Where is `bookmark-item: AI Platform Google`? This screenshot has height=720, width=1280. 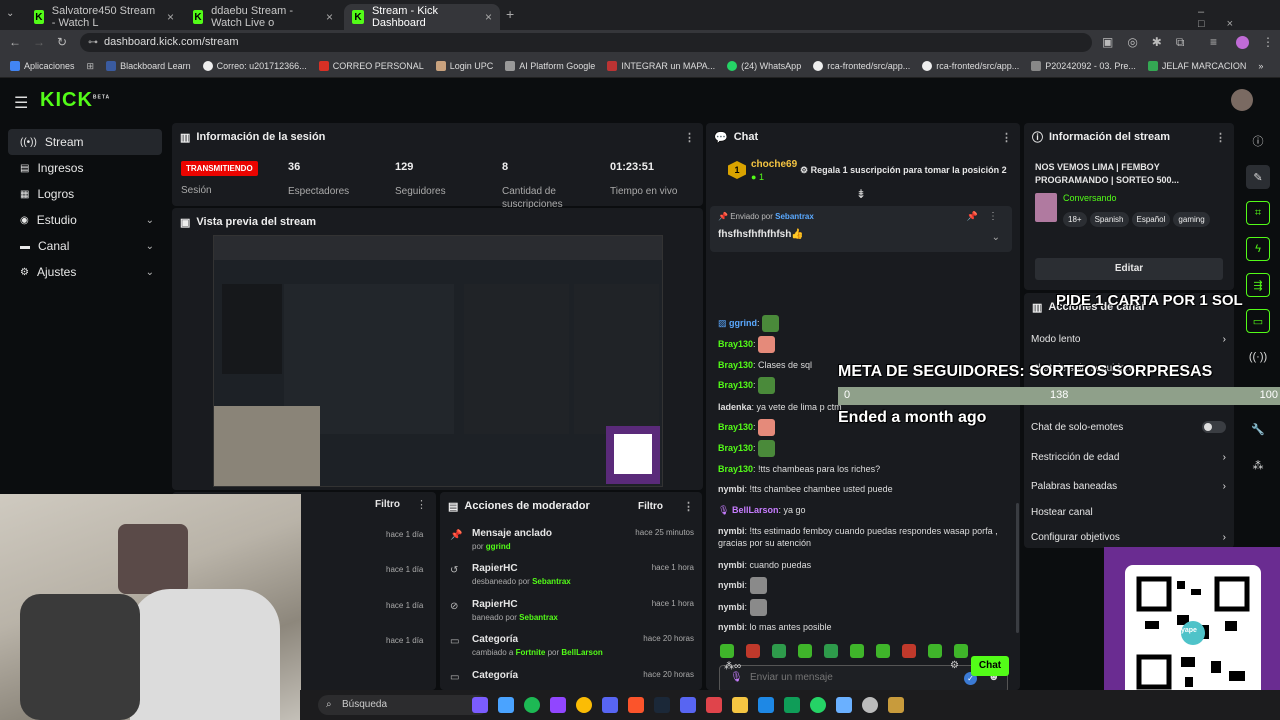
bookmark-item: AI Platform Google is located at coordinates (550, 66).